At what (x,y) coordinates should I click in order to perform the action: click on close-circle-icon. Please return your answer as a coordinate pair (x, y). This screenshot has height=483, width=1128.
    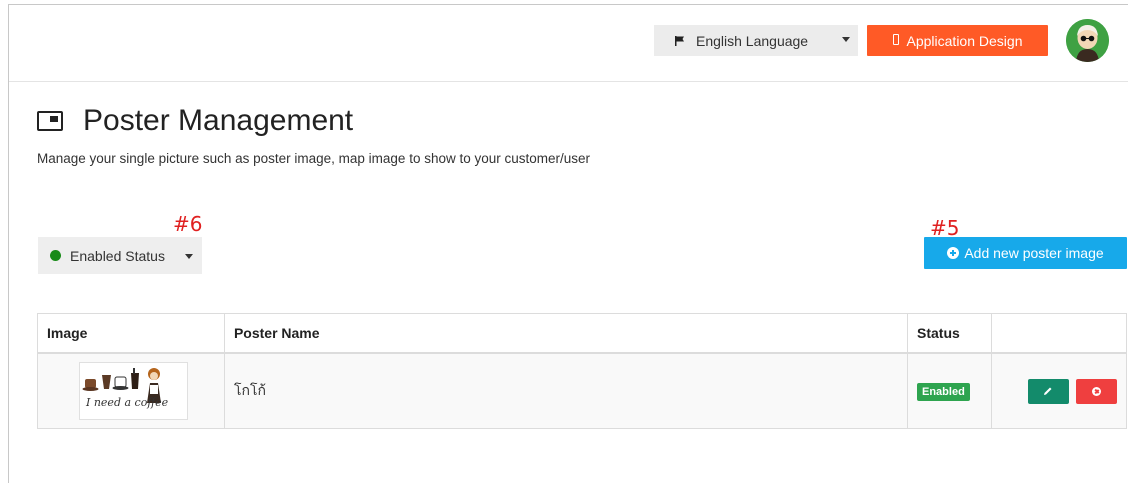
    Looking at the image, I should click on (1096, 391).